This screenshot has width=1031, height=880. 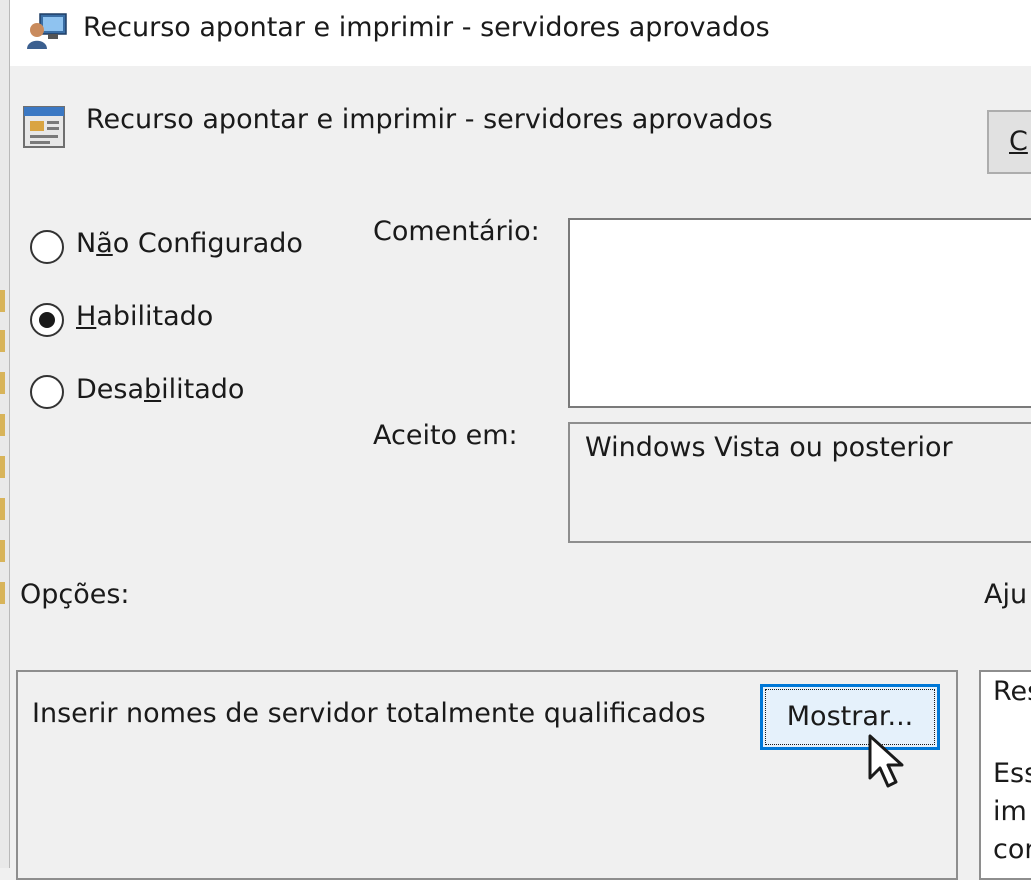 What do you see at coordinates (886, 761) in the screenshot?
I see `mouse-cursor-icon` at bounding box center [886, 761].